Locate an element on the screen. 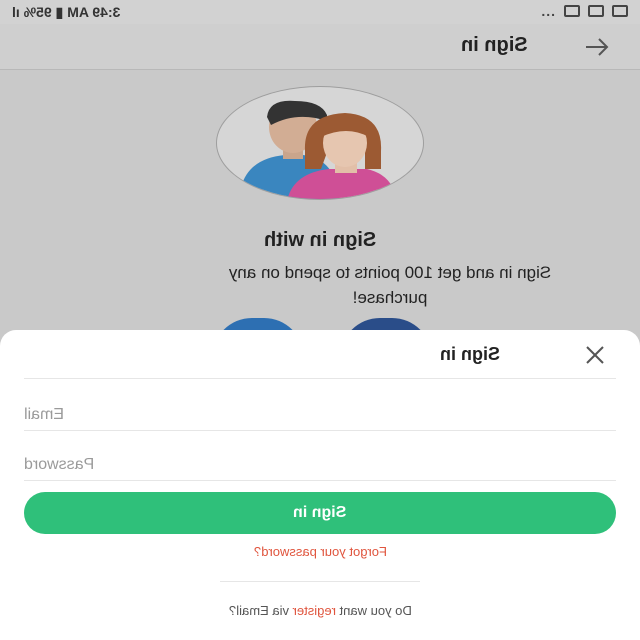 This screenshot has width=640, height=640. forgot-password-link: Forgot your password? is located at coordinates (320, 551).